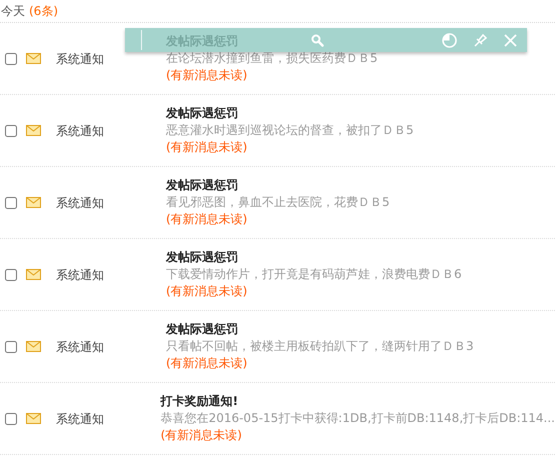 This screenshot has width=555, height=460. Describe the element at coordinates (290, 130) in the screenshot. I see `message-body: 恶意灌水时遇到巡视论坛的督查，被扣了ＤＢ5` at that location.